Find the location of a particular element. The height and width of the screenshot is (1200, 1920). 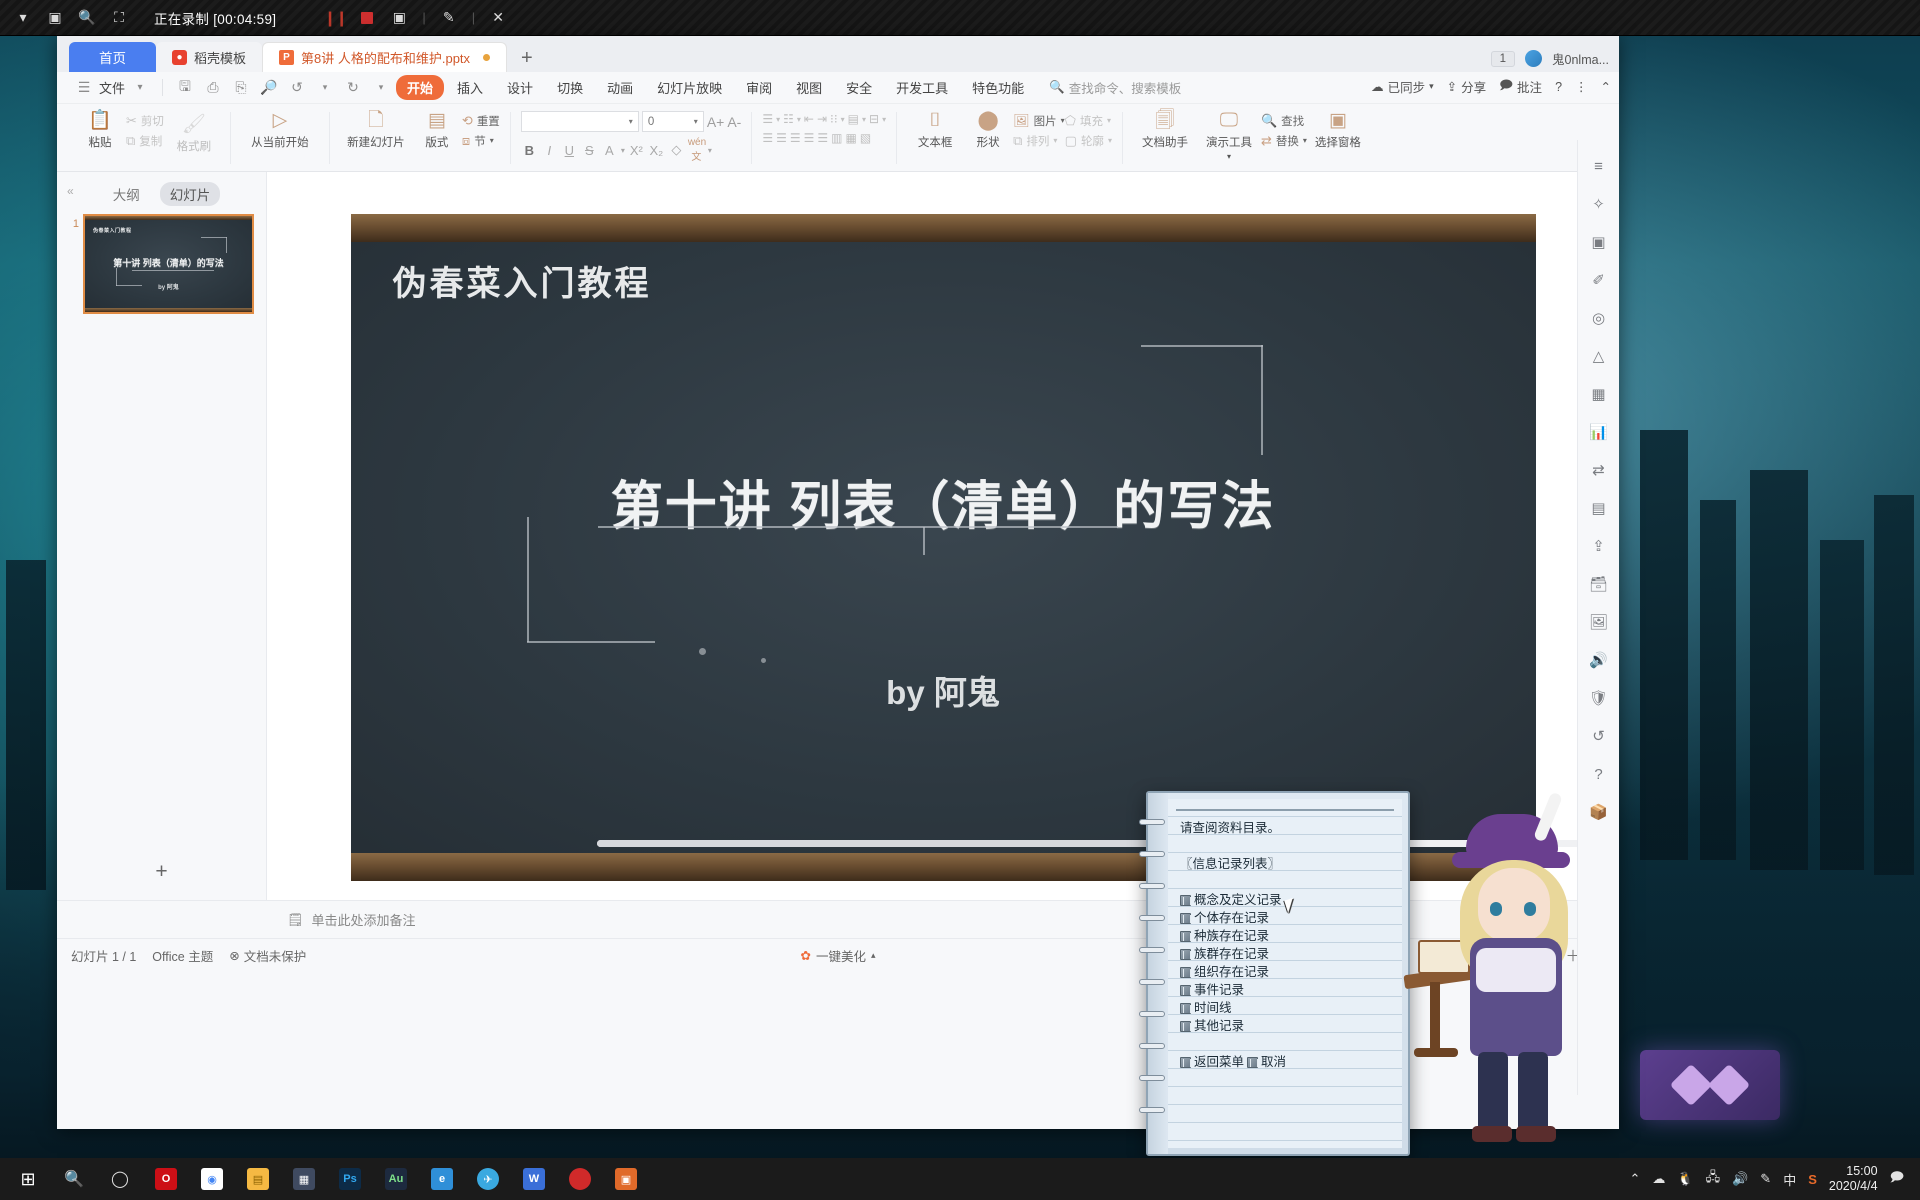

shrink-font-button: A- is located at coordinates (734, 122).